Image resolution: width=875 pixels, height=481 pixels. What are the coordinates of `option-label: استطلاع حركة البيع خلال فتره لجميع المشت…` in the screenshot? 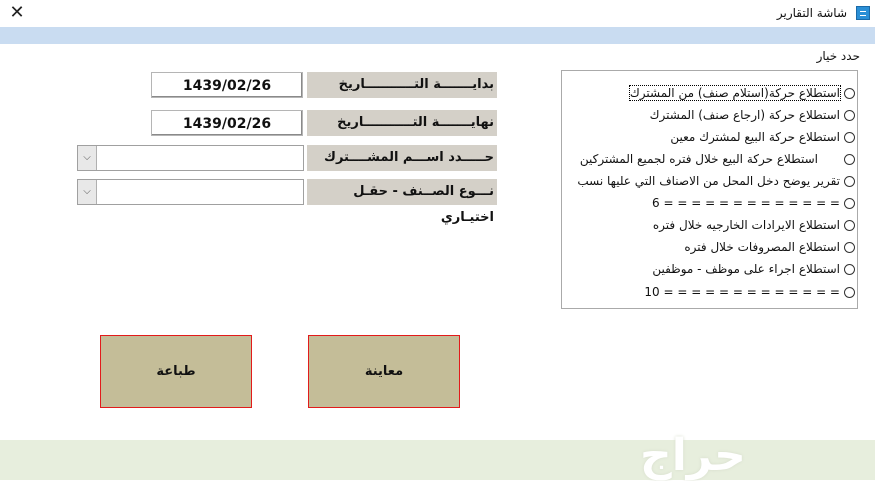 It's located at (698, 159).